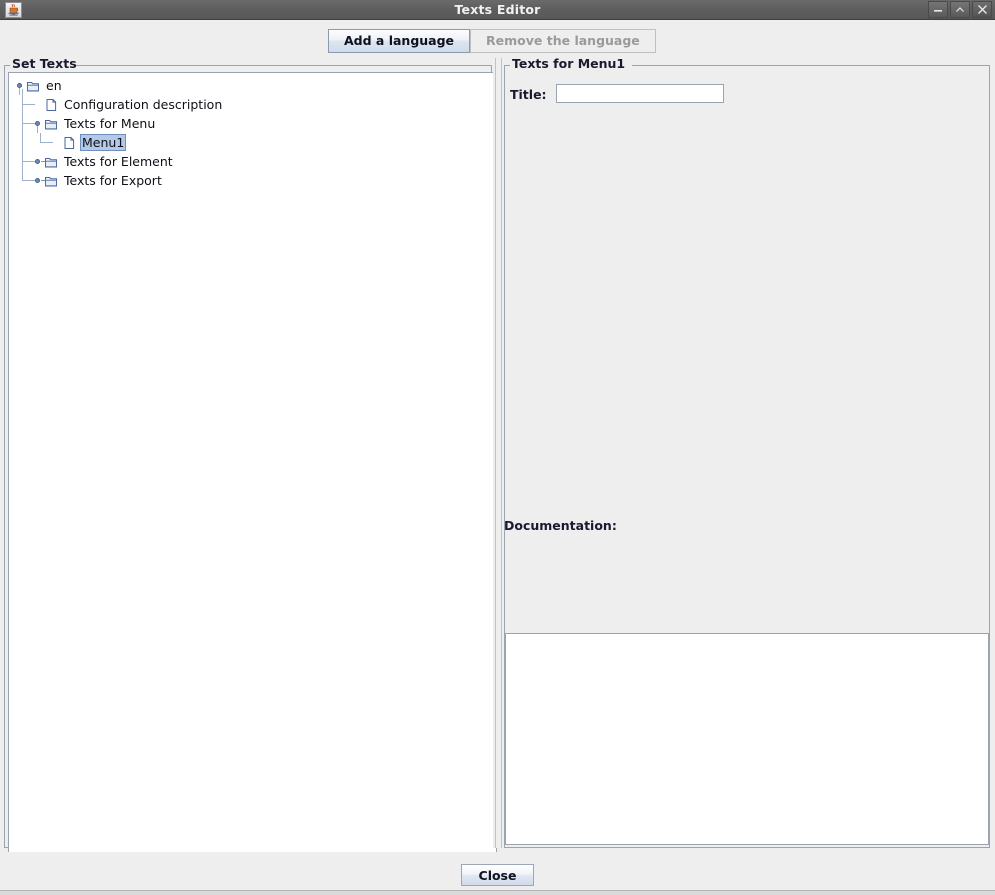 This screenshot has width=995, height=895. Describe the element at coordinates (118, 161) in the screenshot. I see `tree-item-label: Texts for Element` at that location.